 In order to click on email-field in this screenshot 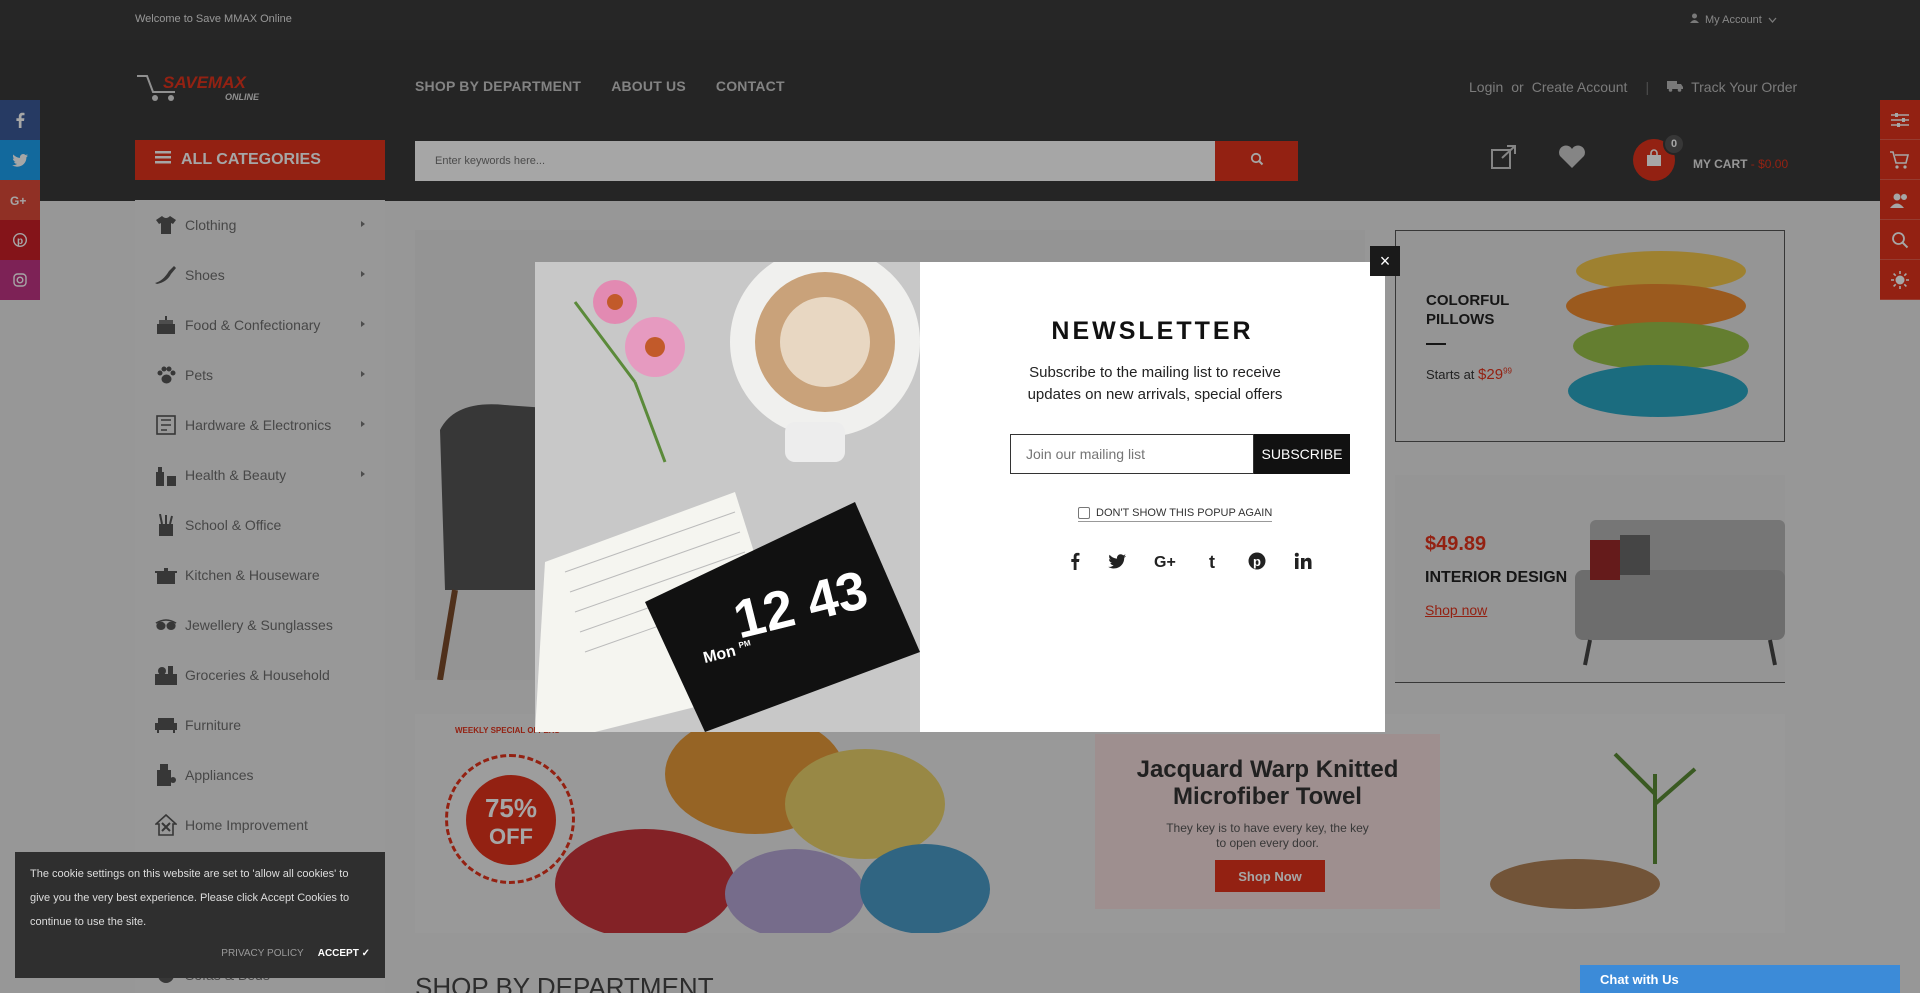, I will do `click(1132, 454)`.